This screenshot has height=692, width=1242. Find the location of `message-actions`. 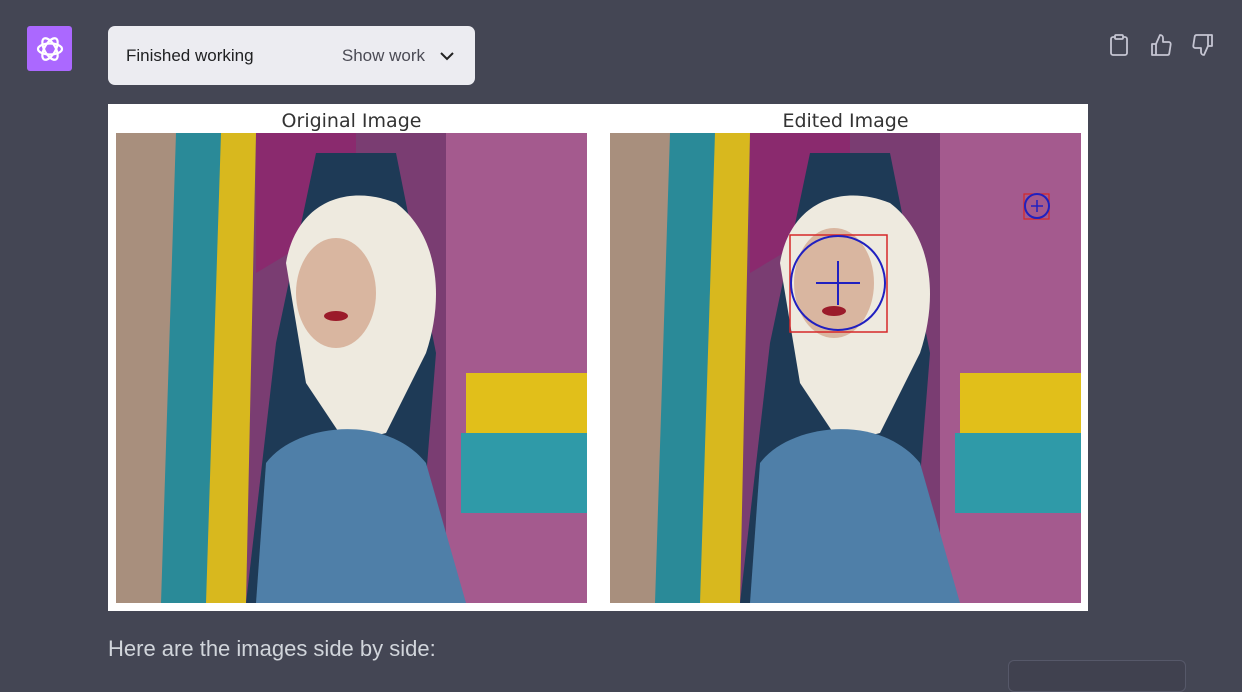

message-actions is located at coordinates (1161, 45).